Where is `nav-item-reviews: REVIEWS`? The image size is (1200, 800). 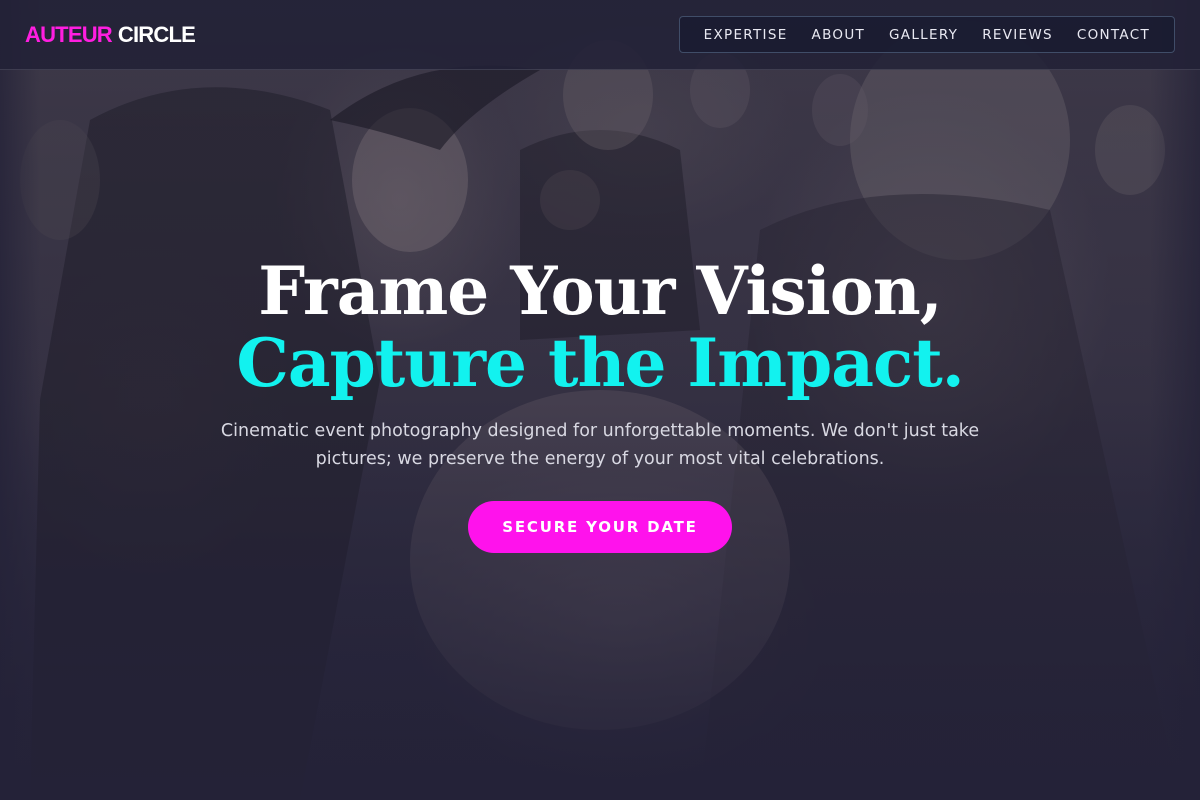
nav-item-reviews: REVIEWS is located at coordinates (1017, 35).